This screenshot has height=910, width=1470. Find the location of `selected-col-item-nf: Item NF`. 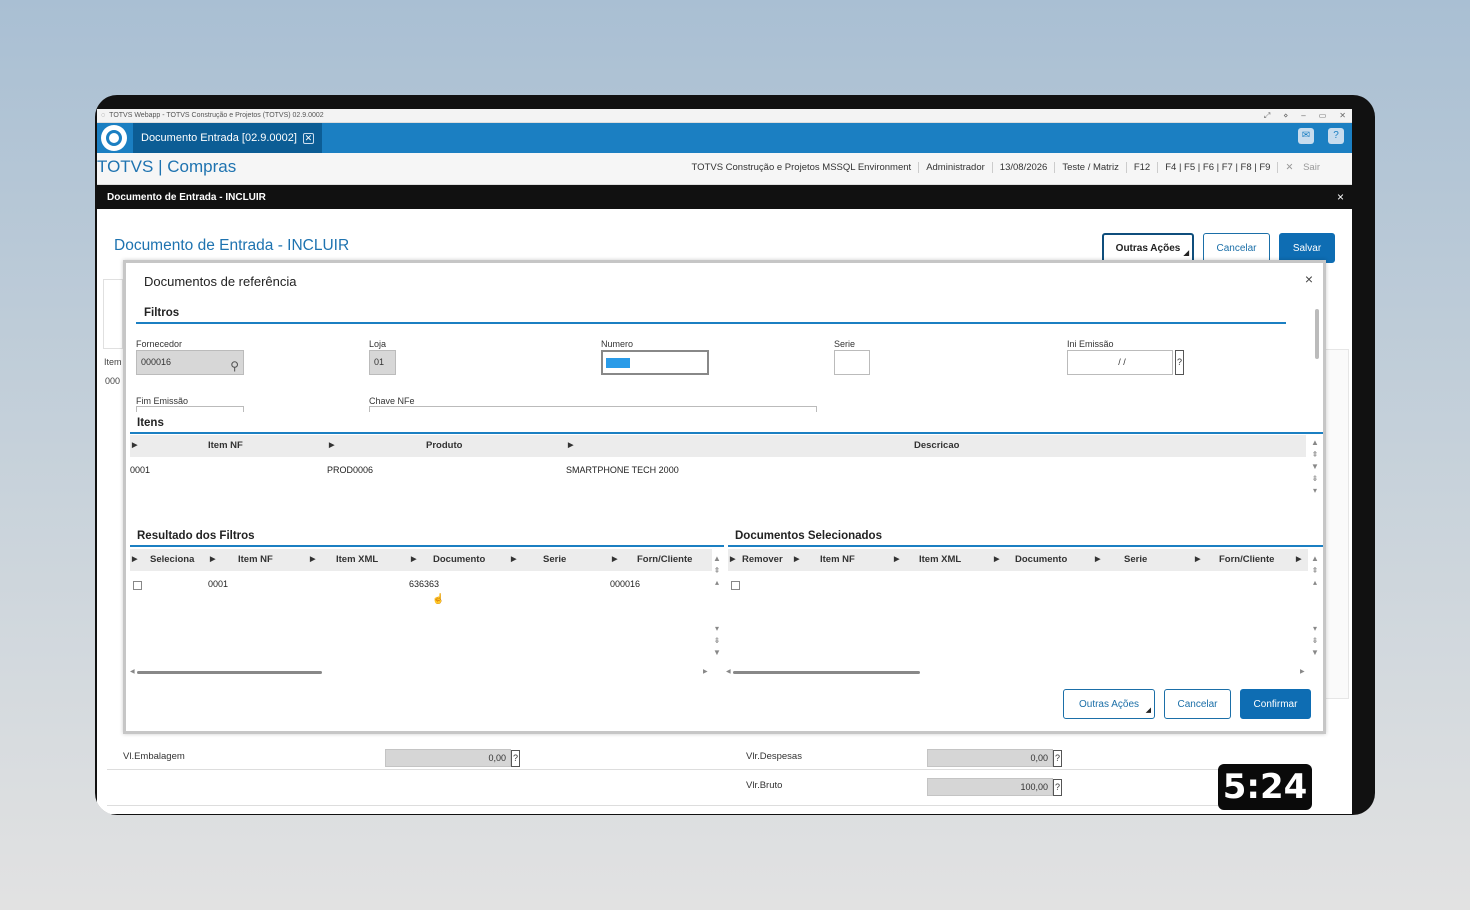

selected-col-item-nf: Item NF is located at coordinates (837, 559).